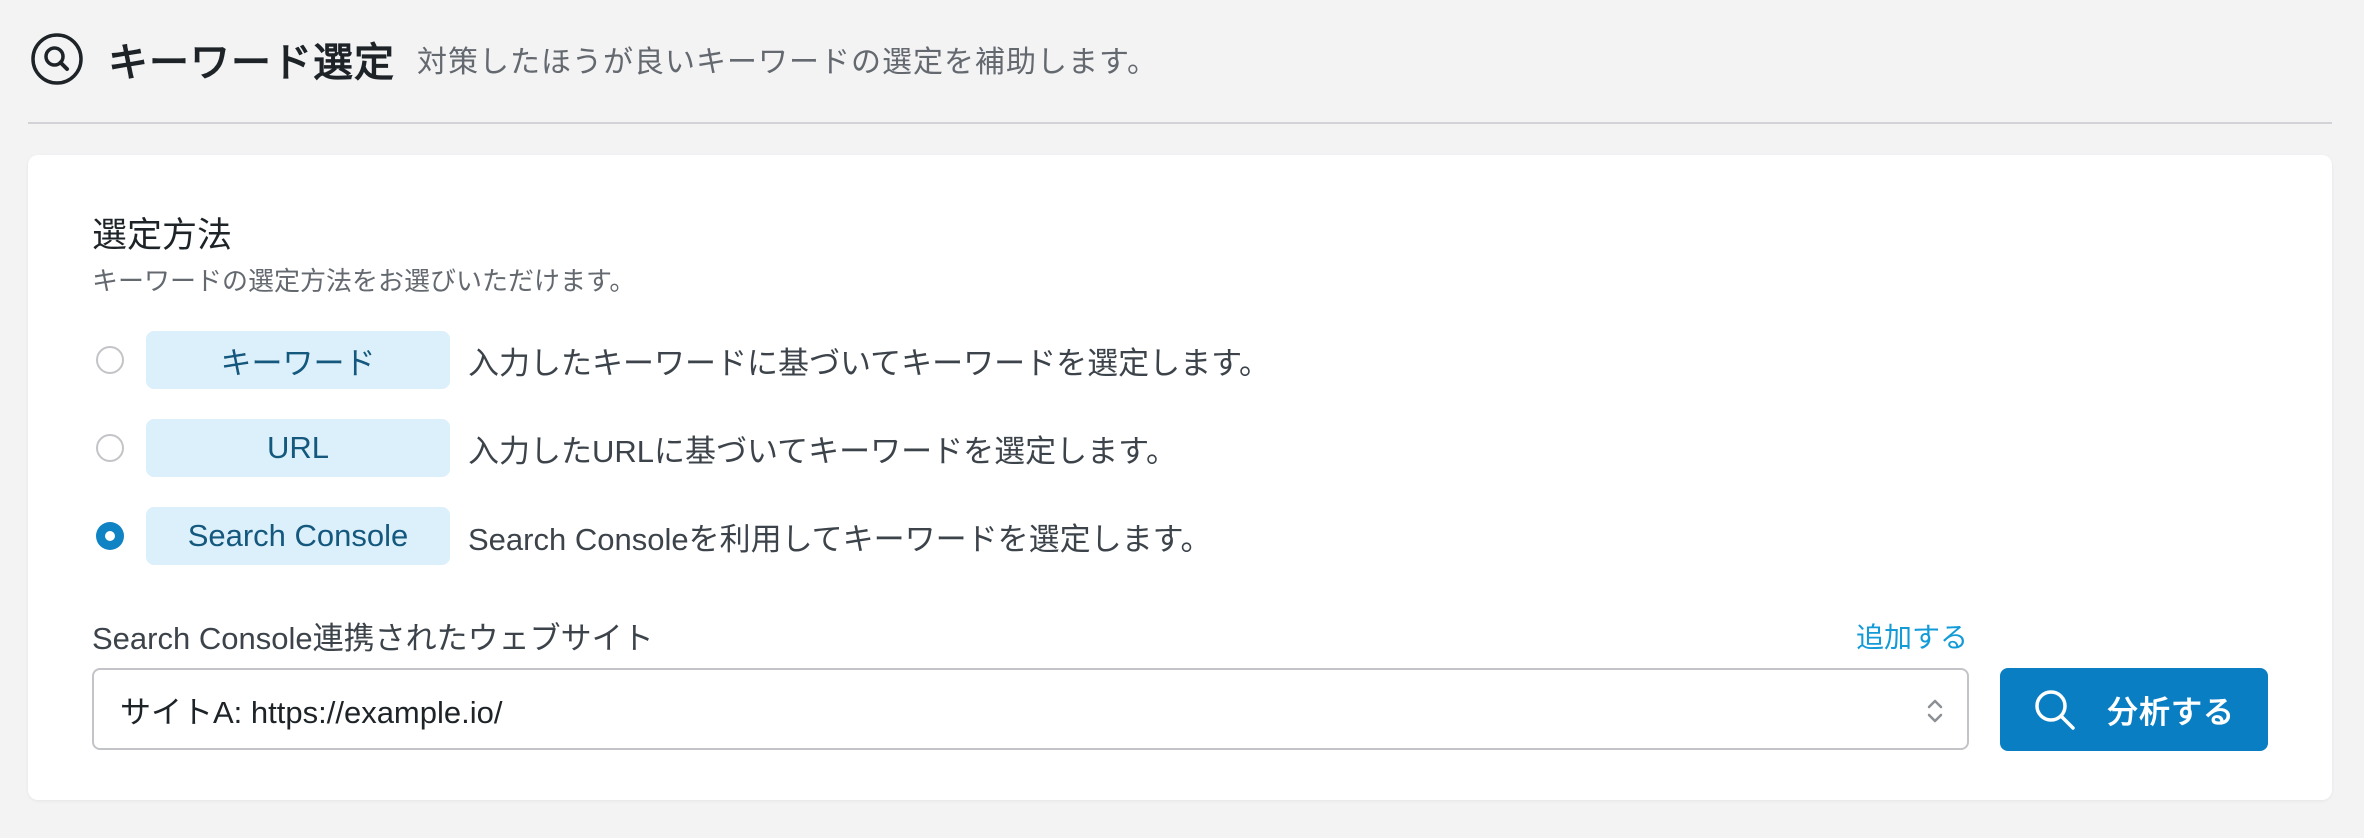 This screenshot has height=838, width=2364. Describe the element at coordinates (2171, 712) in the screenshot. I see `analyze-button-label: 分析する` at that location.